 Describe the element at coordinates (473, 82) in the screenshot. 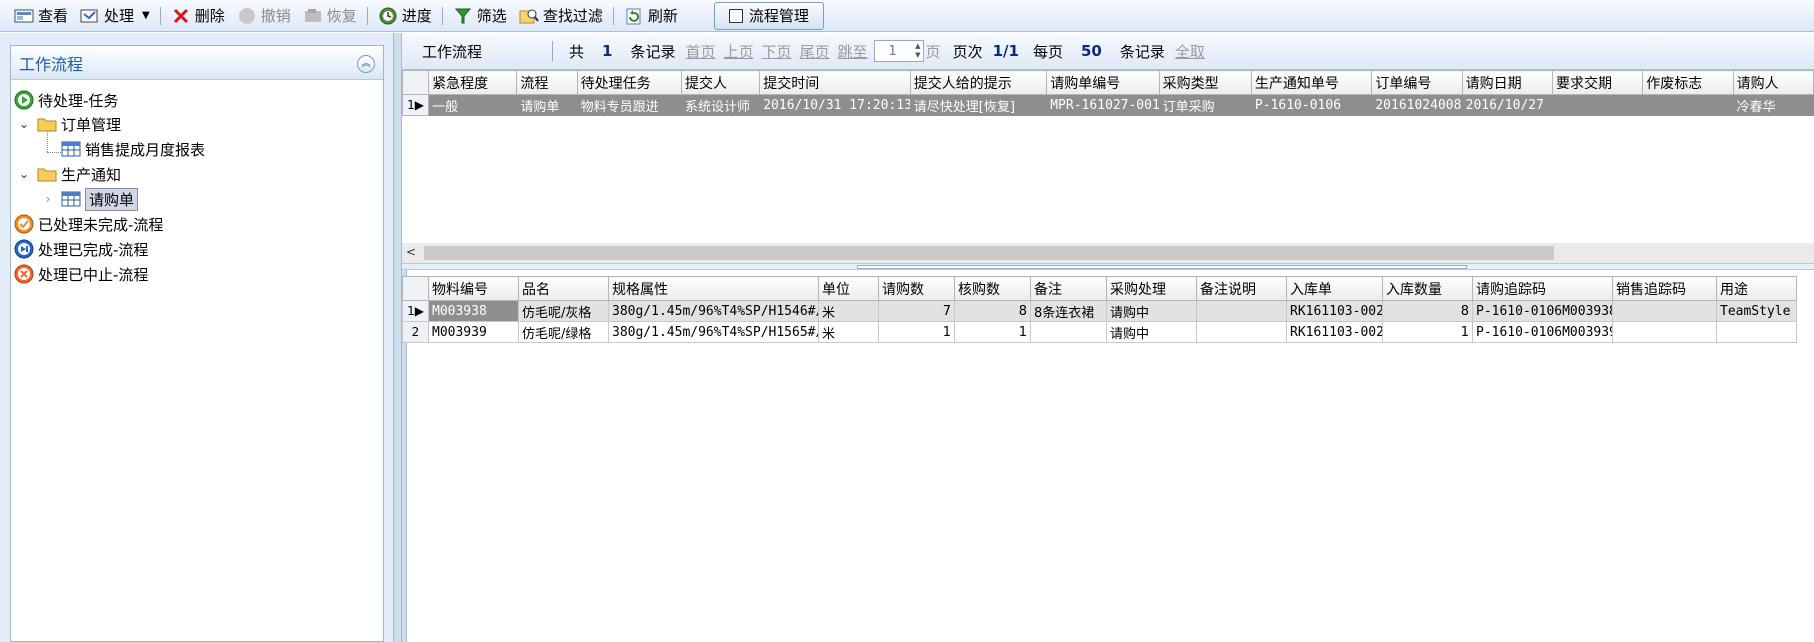

I see `column-header: 紧急程度` at that location.